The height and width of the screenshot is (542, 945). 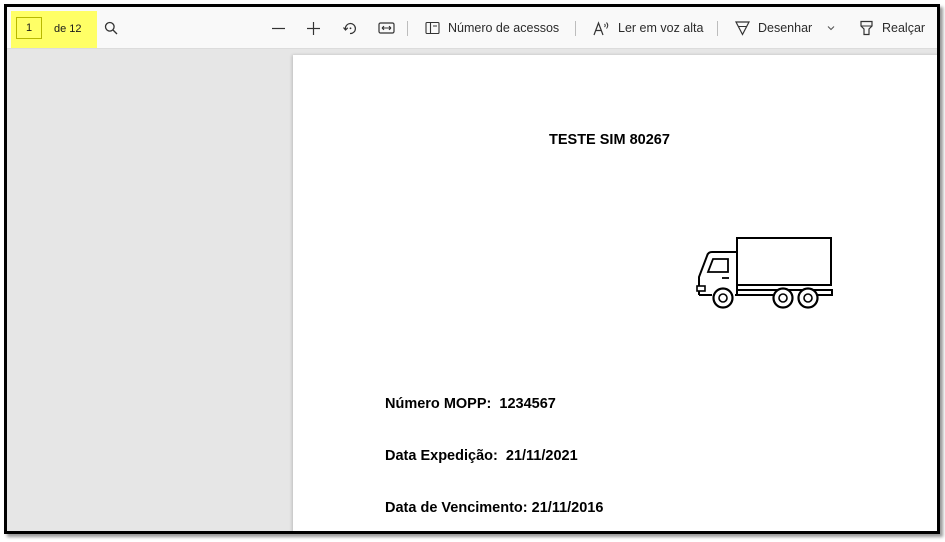 What do you see at coordinates (456, 508) in the screenshot?
I see `field-label: Data de Vencimento:` at bounding box center [456, 508].